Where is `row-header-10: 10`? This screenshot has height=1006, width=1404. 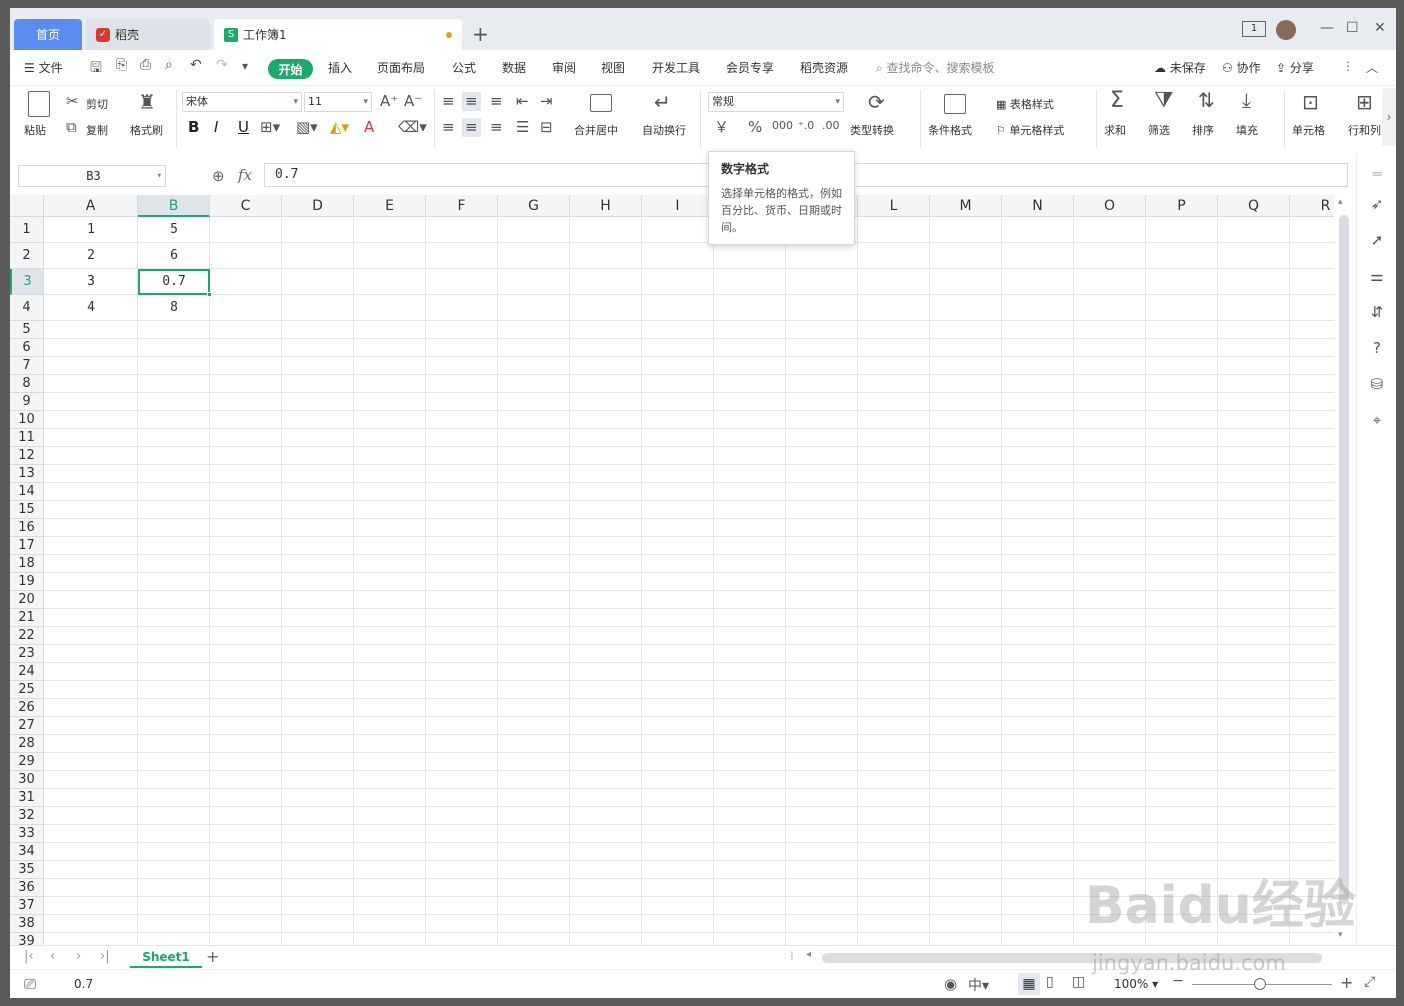
row-header-10: 10 is located at coordinates (27, 420).